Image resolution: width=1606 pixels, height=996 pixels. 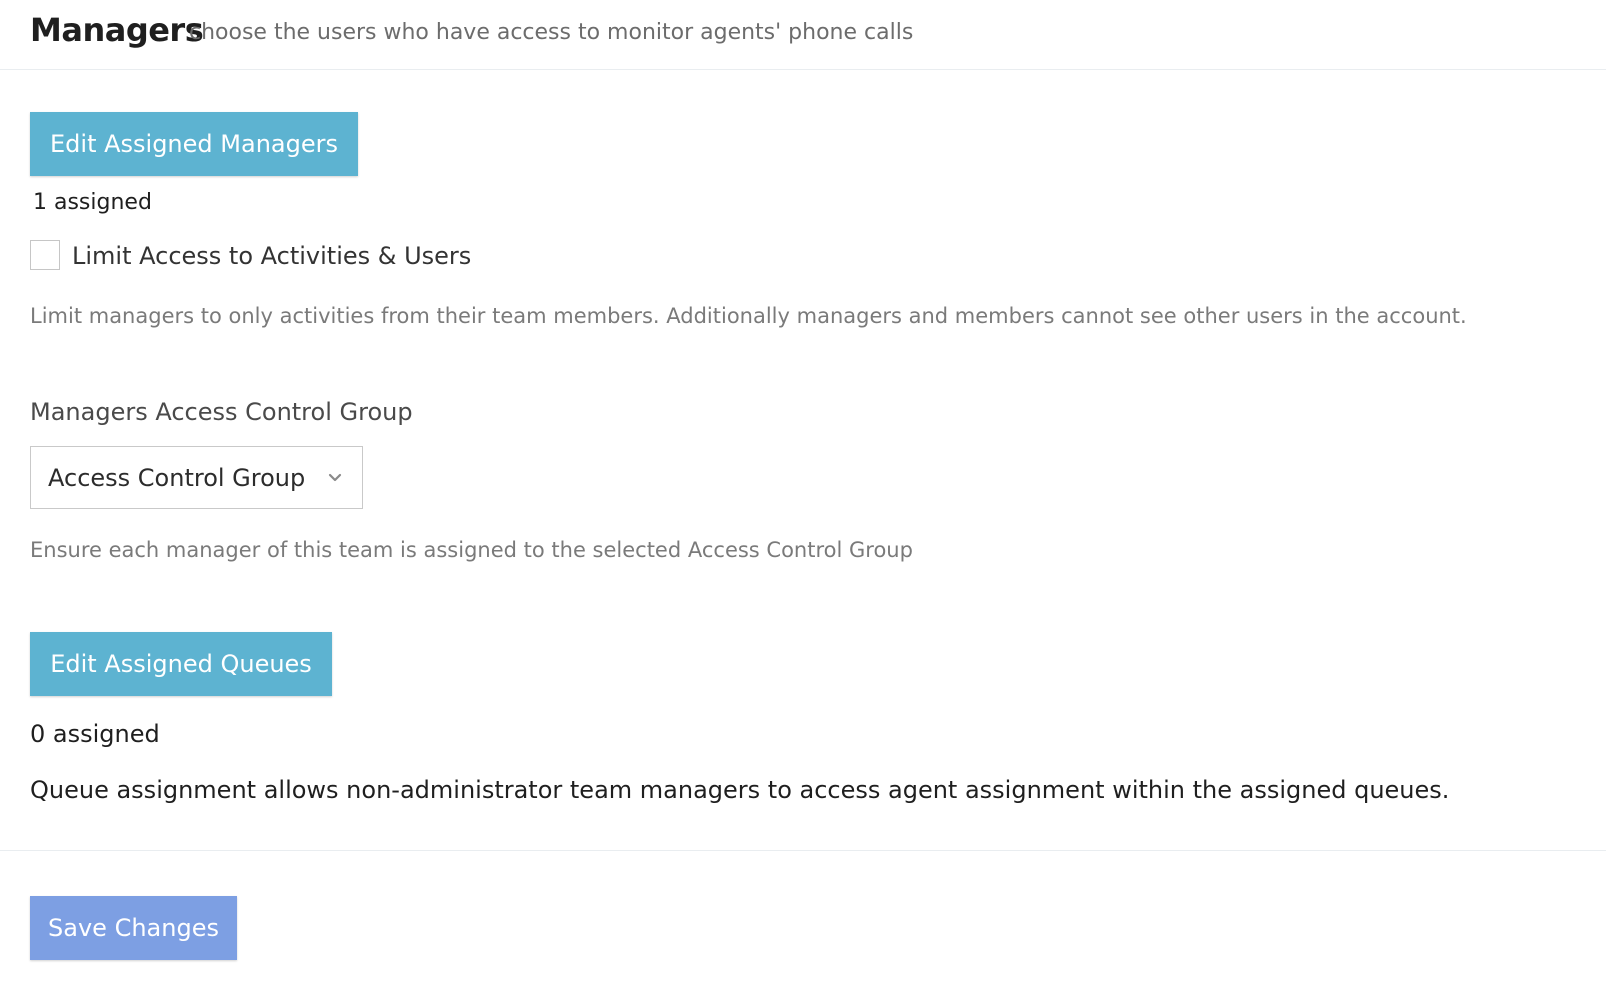 What do you see at coordinates (117, 30) in the screenshot?
I see `page-title: Managers` at bounding box center [117, 30].